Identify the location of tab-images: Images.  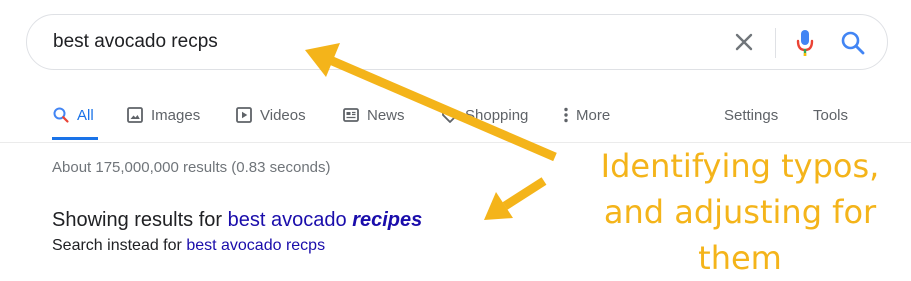
(163, 115).